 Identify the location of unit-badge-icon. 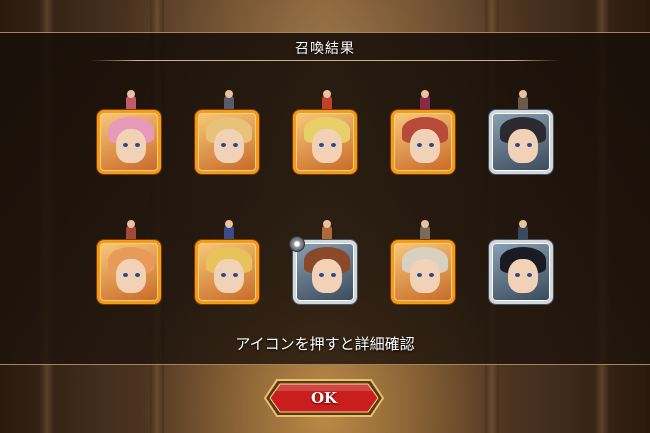
(297, 244).